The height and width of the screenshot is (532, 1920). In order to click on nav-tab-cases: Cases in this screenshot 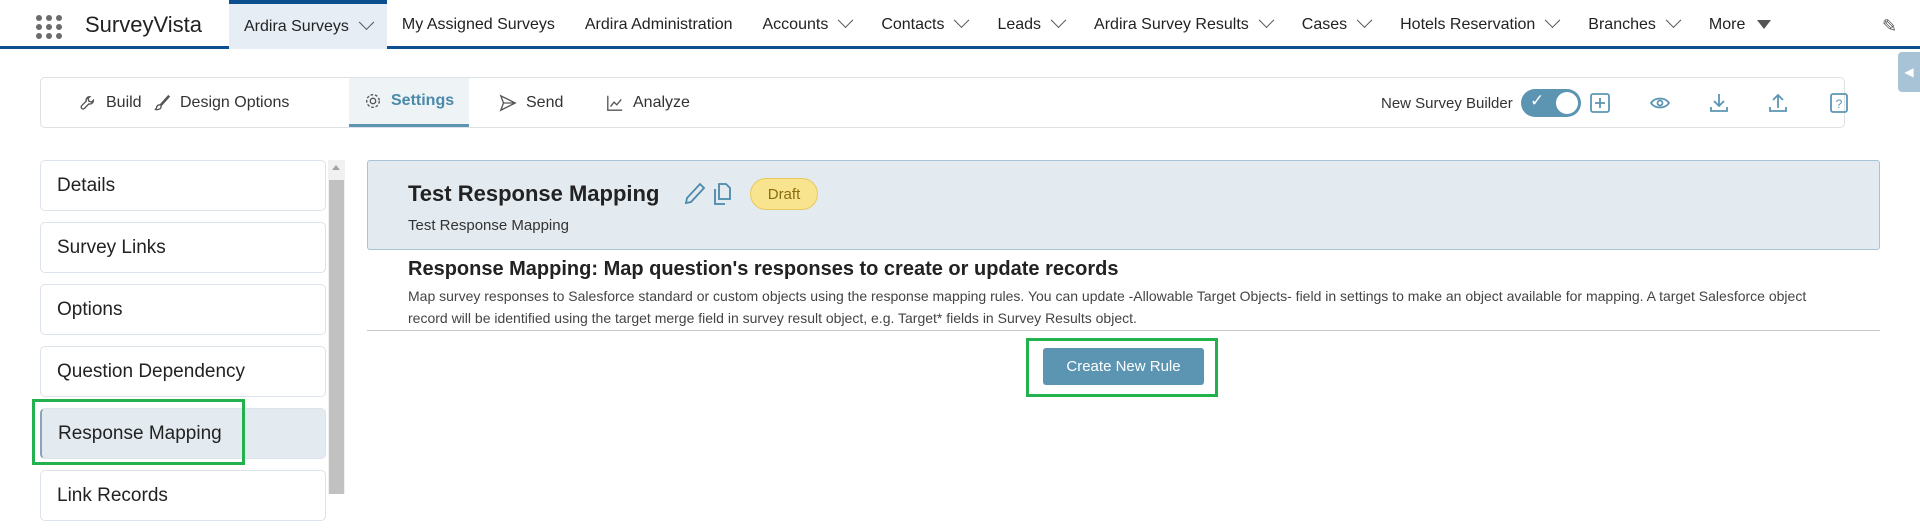, I will do `click(1336, 24)`.